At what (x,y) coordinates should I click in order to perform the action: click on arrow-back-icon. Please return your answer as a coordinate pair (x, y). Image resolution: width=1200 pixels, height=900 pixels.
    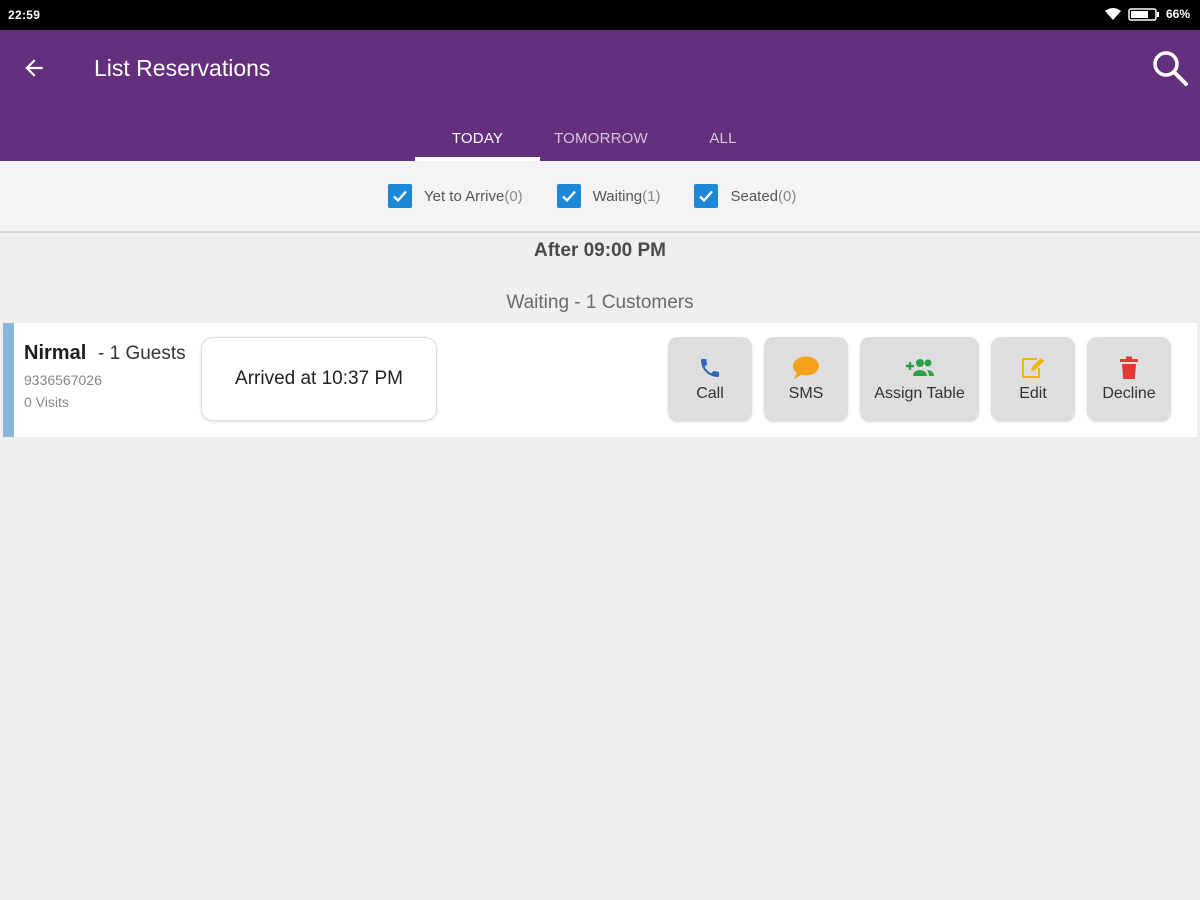
    Looking at the image, I should click on (34, 68).